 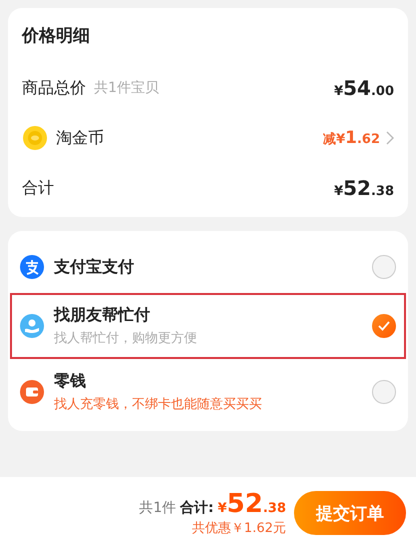 What do you see at coordinates (80, 138) in the screenshot?
I see `row-label: 淘金币` at bounding box center [80, 138].